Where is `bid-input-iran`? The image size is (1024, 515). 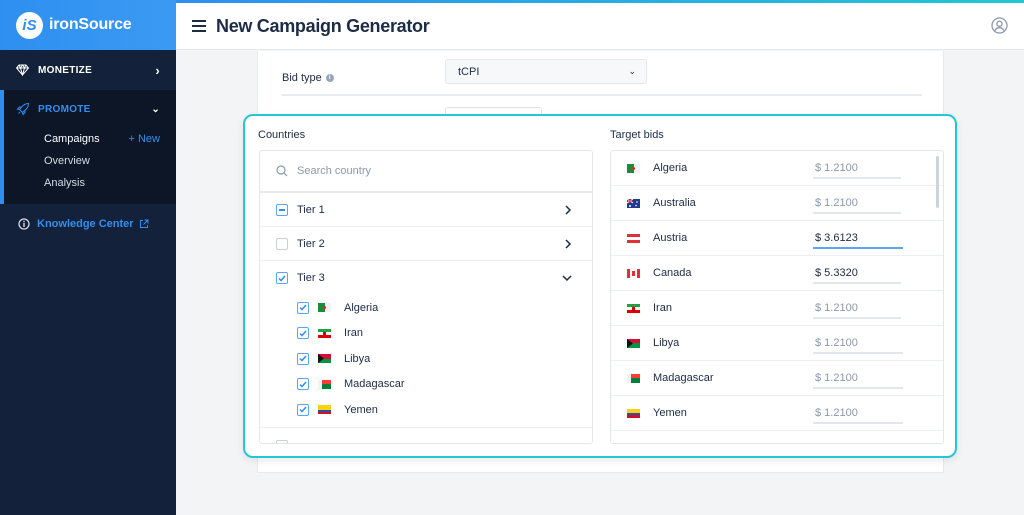
bid-input-iran is located at coordinates (857, 309).